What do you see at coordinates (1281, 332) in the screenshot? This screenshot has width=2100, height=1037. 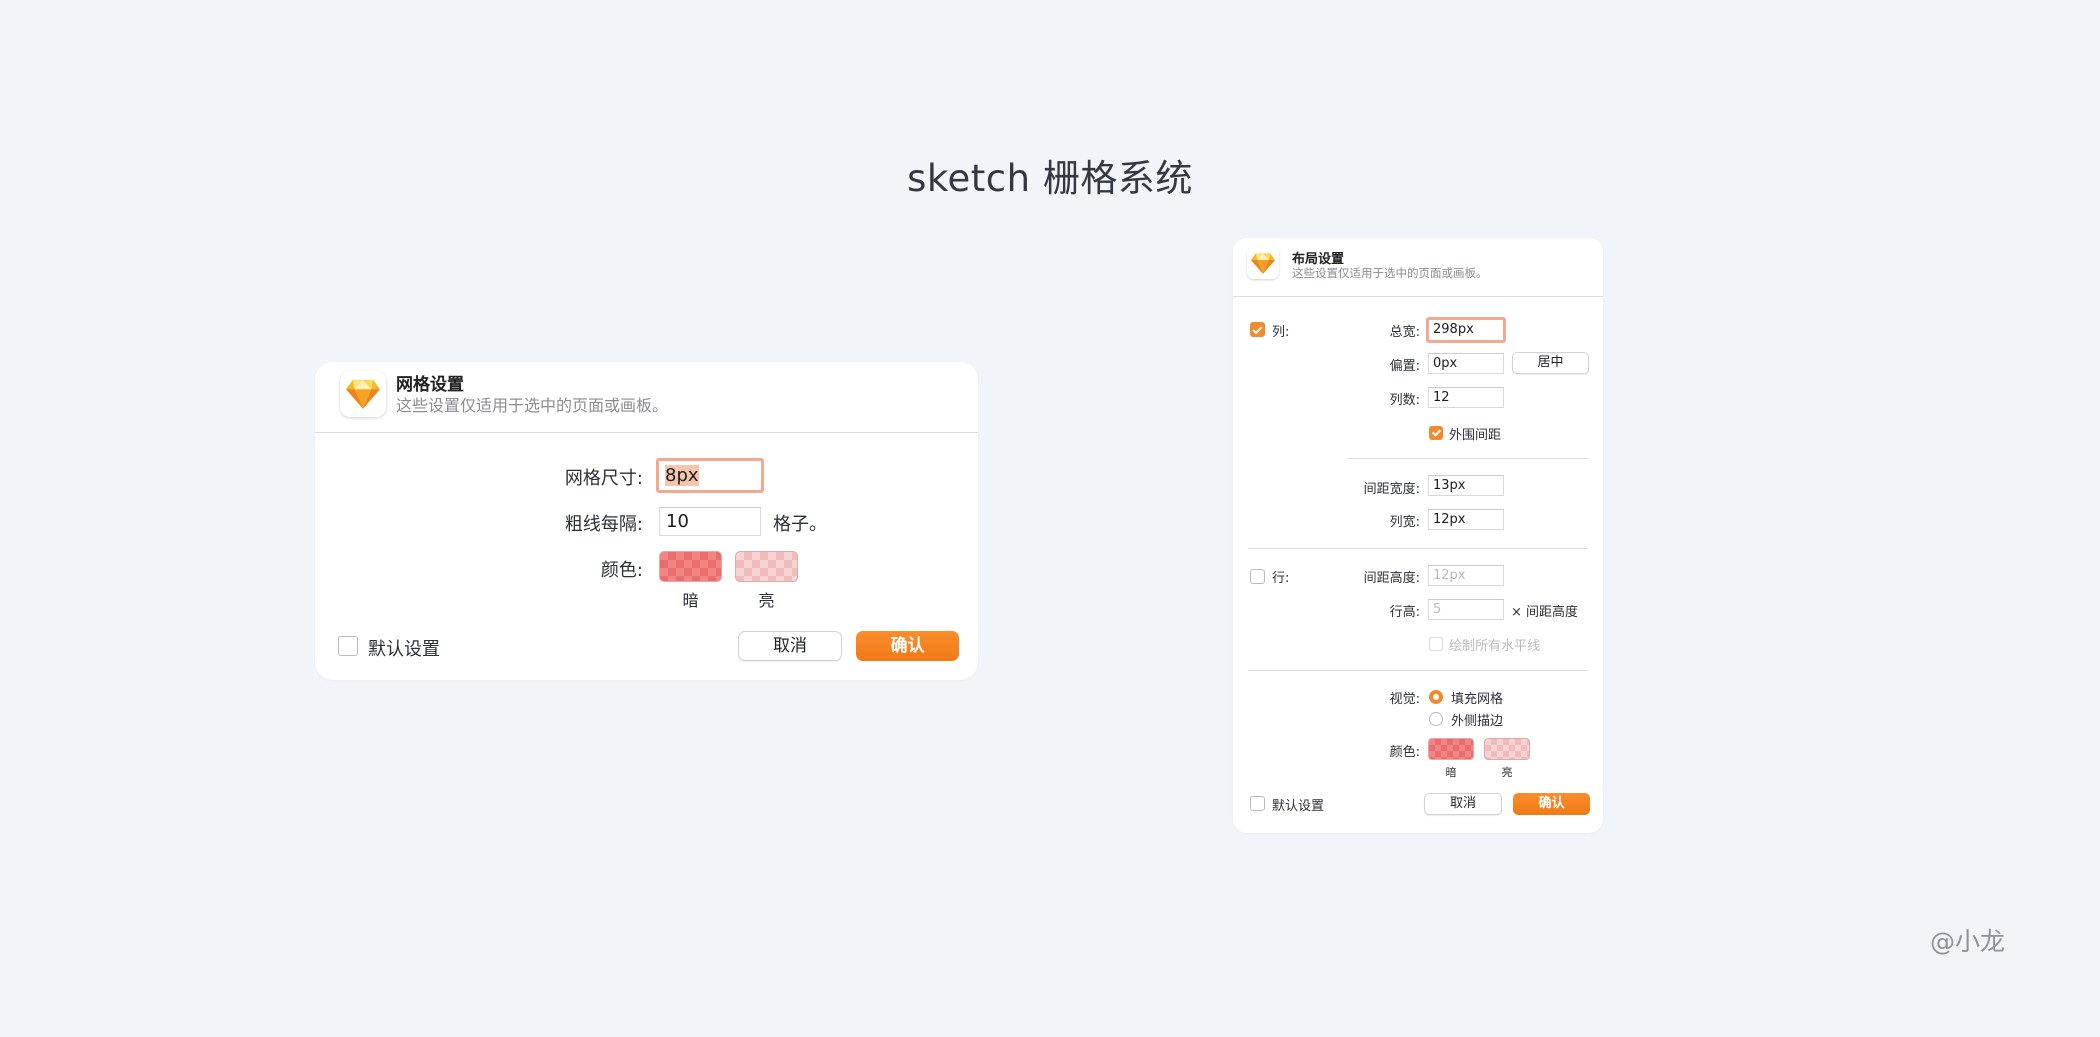 I see `columns-label: 列:` at bounding box center [1281, 332].